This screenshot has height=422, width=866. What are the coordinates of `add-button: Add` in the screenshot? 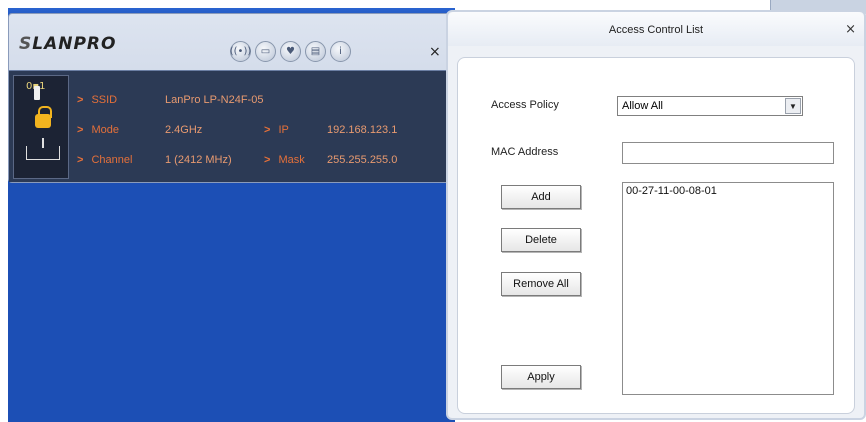 It's located at (541, 197).